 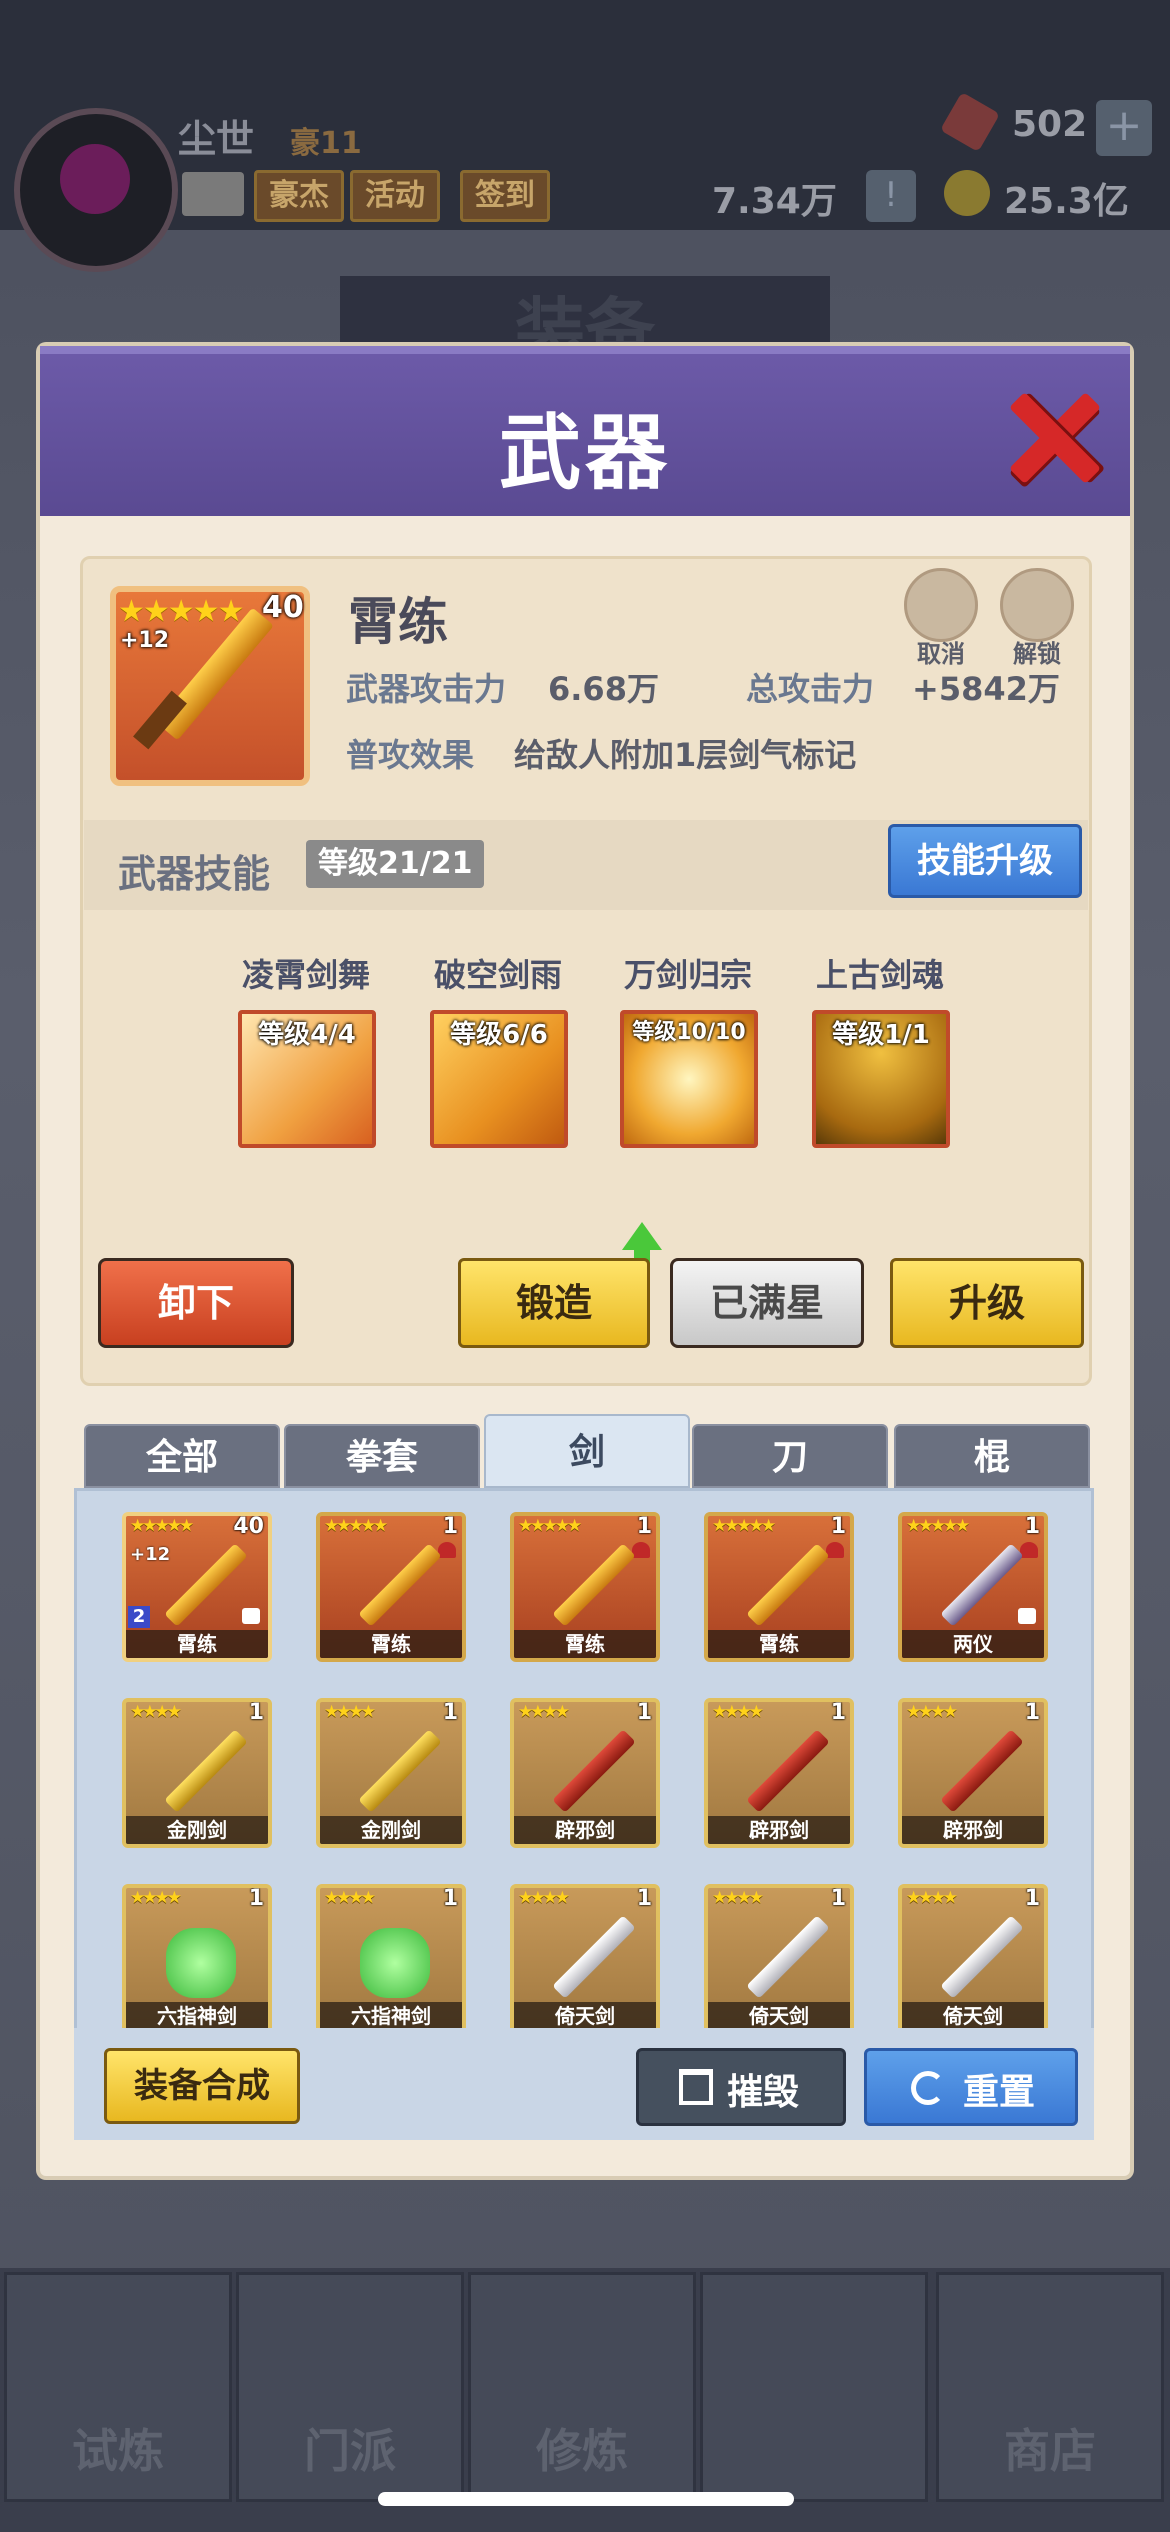 I want to click on skill-icon-1: 等级4/4, so click(x=307, y=1079).